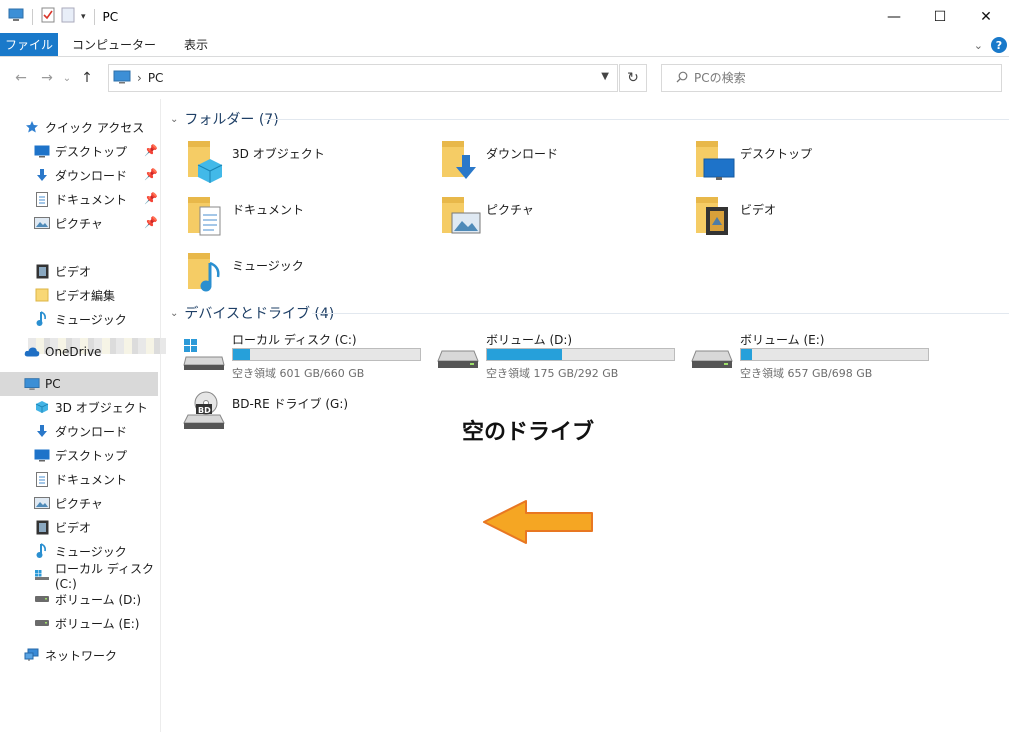  Describe the element at coordinates (91, 551) in the screenshot. I see `sidebar-item-label: ミュージック` at that location.